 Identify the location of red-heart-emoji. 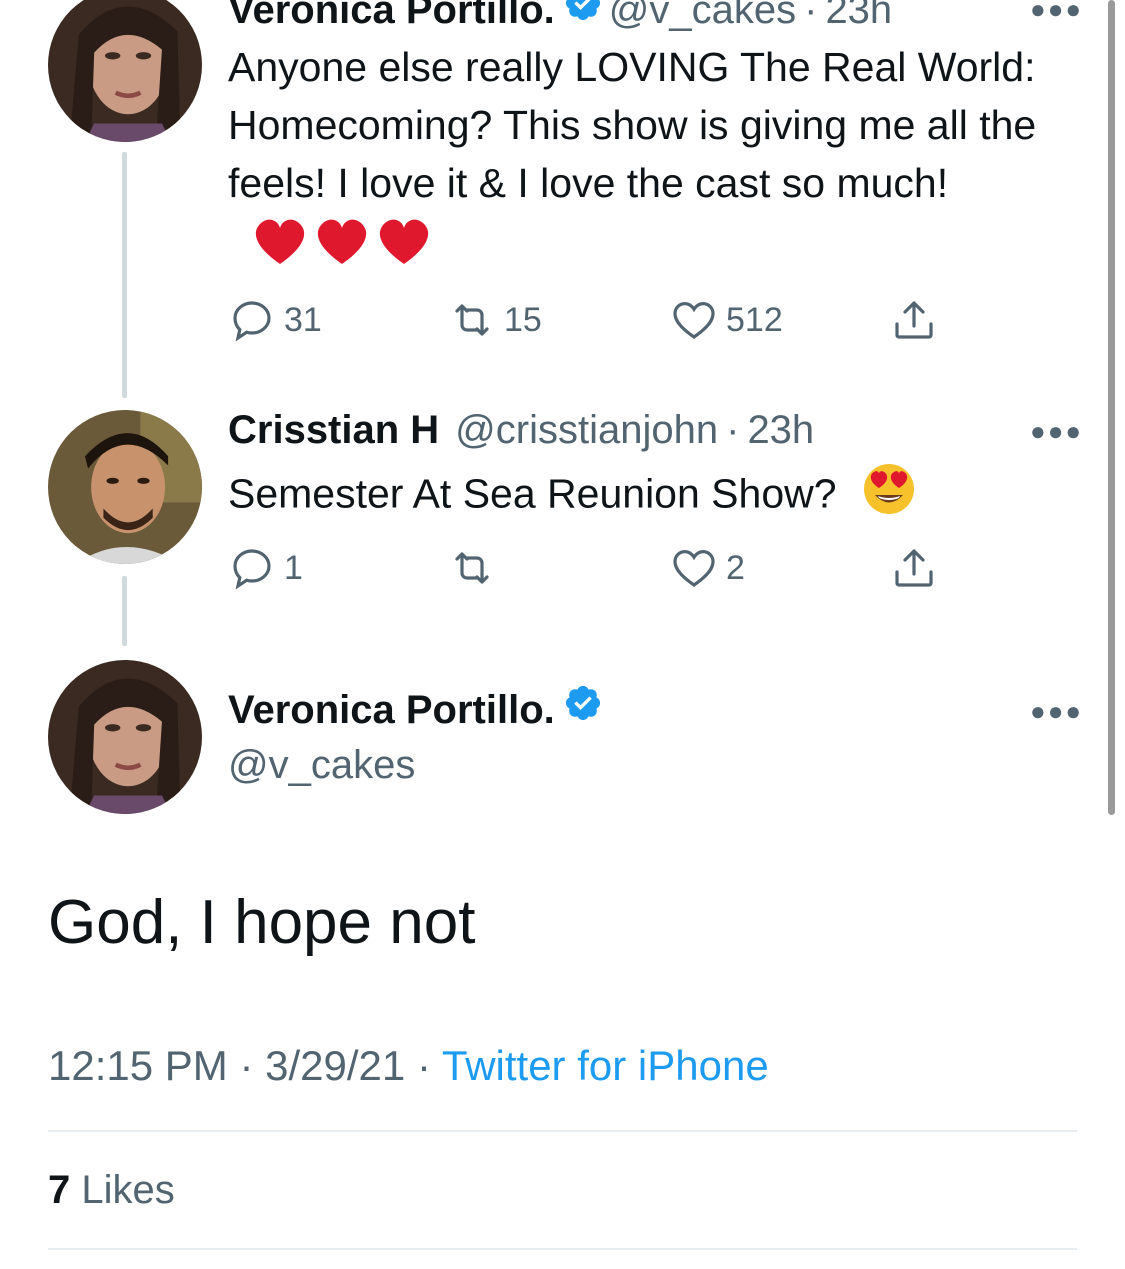
(342, 241).